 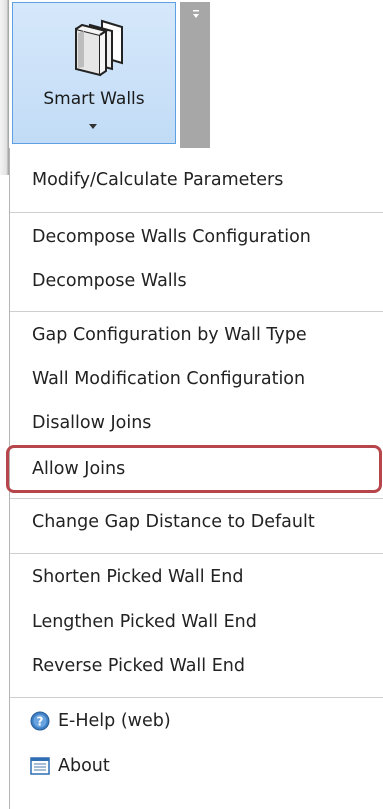 I want to click on menu-item-label: Lengthen Picked Wall End, so click(x=144, y=622).